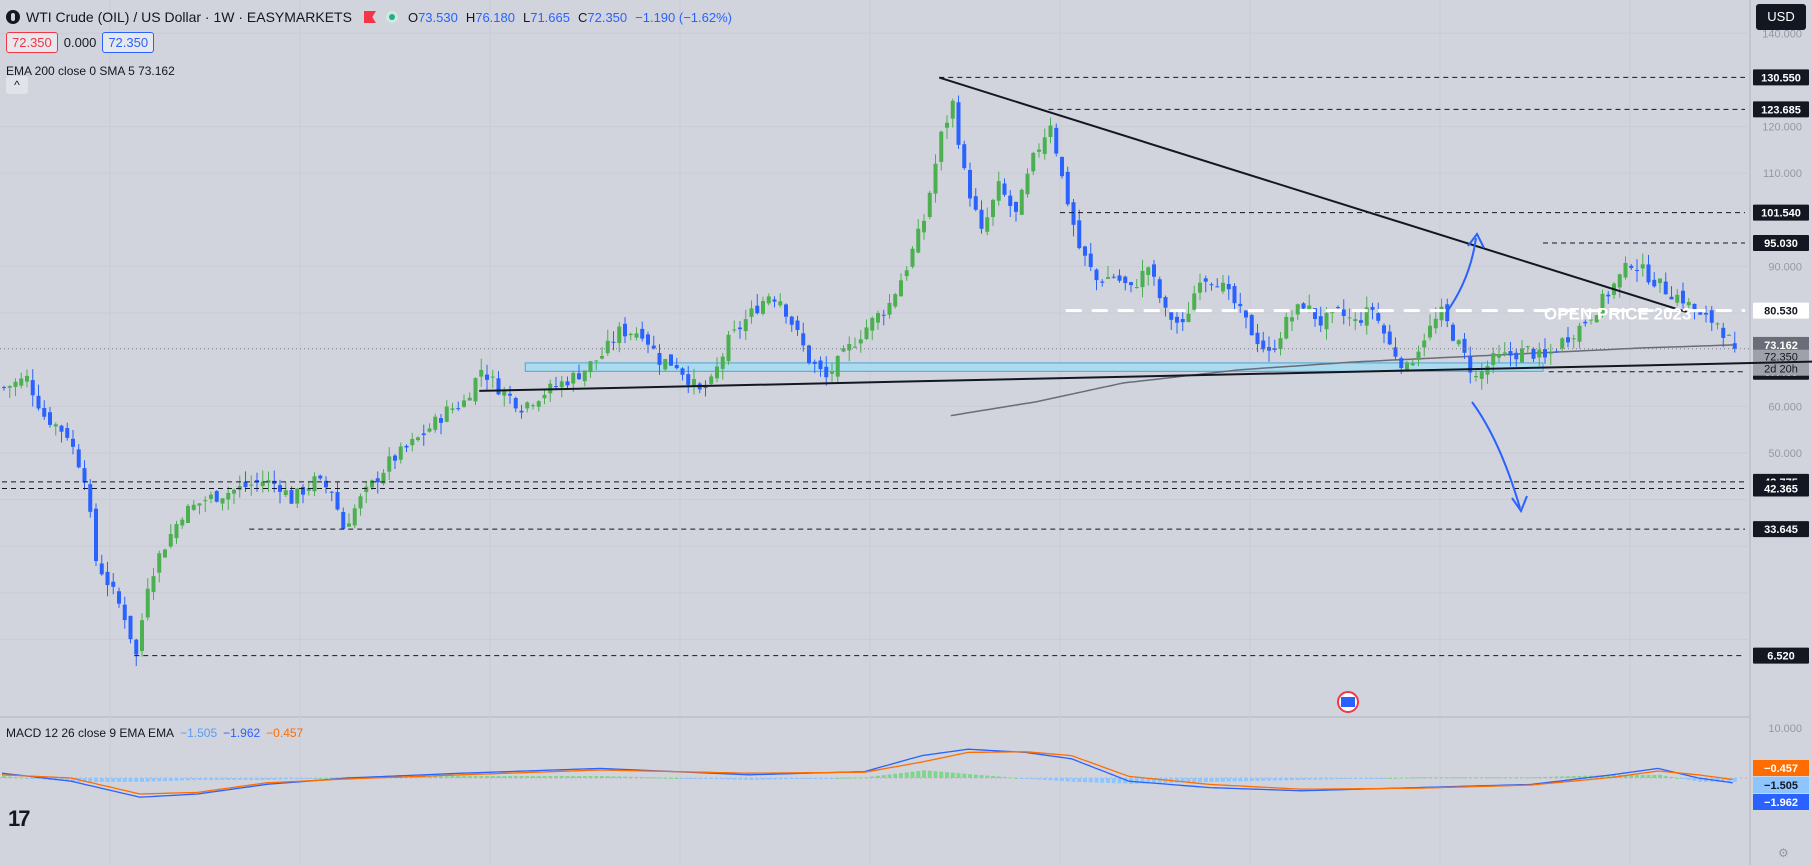 Image resolution: width=1812 pixels, height=865 pixels. I want to click on market-status-icon, so click(391, 17).